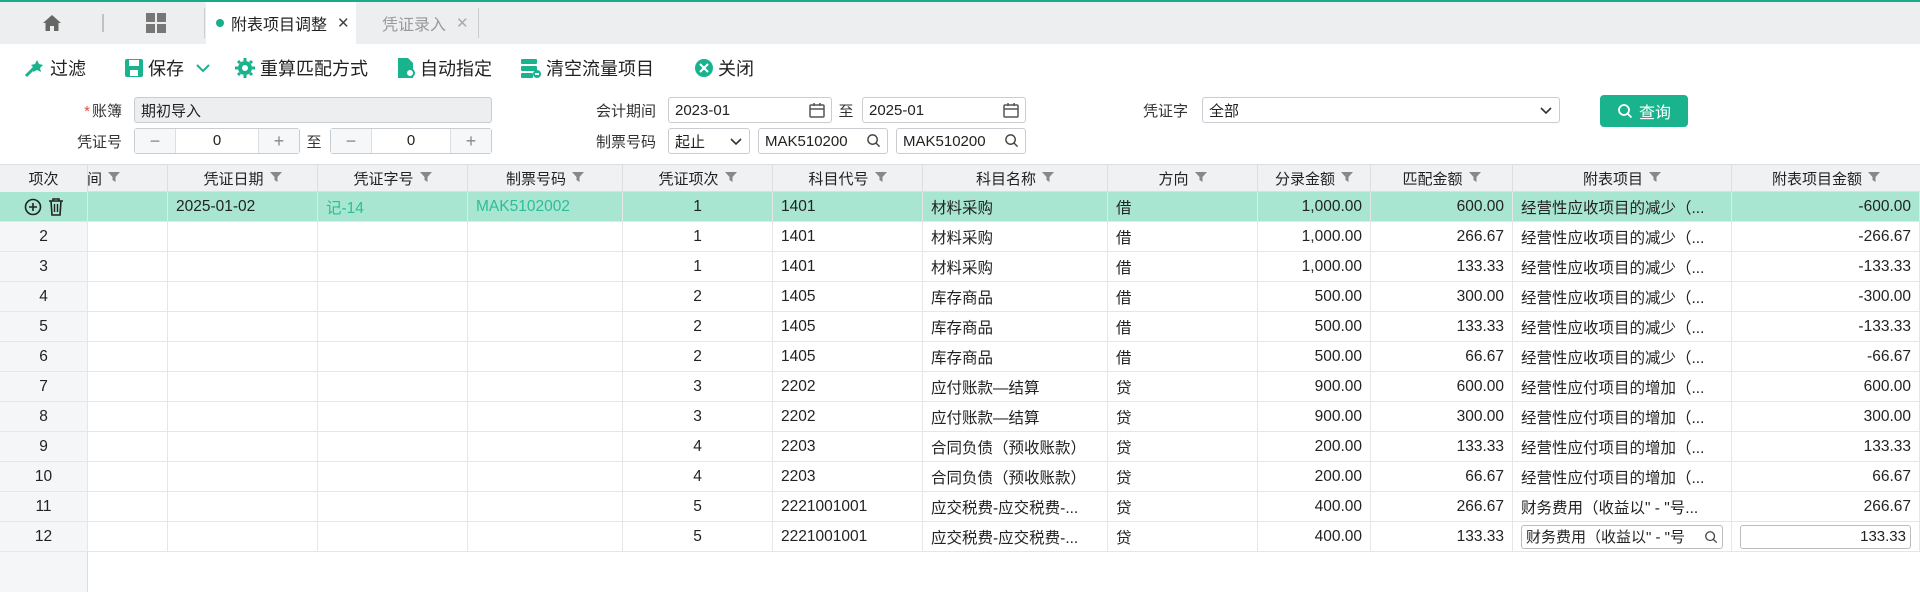  I want to click on cell-index: 5, so click(44, 326).